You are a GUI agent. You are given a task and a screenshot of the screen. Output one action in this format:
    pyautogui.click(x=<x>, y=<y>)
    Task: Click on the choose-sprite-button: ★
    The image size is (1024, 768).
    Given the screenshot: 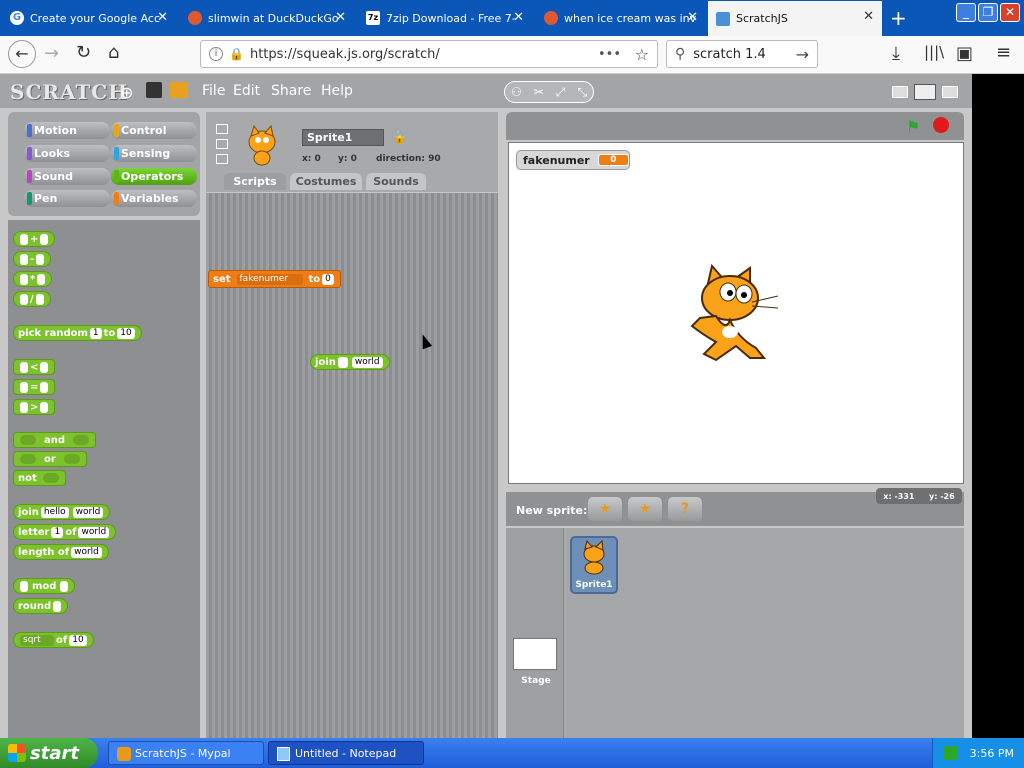 What is the action you would take?
    pyautogui.click(x=645, y=509)
    